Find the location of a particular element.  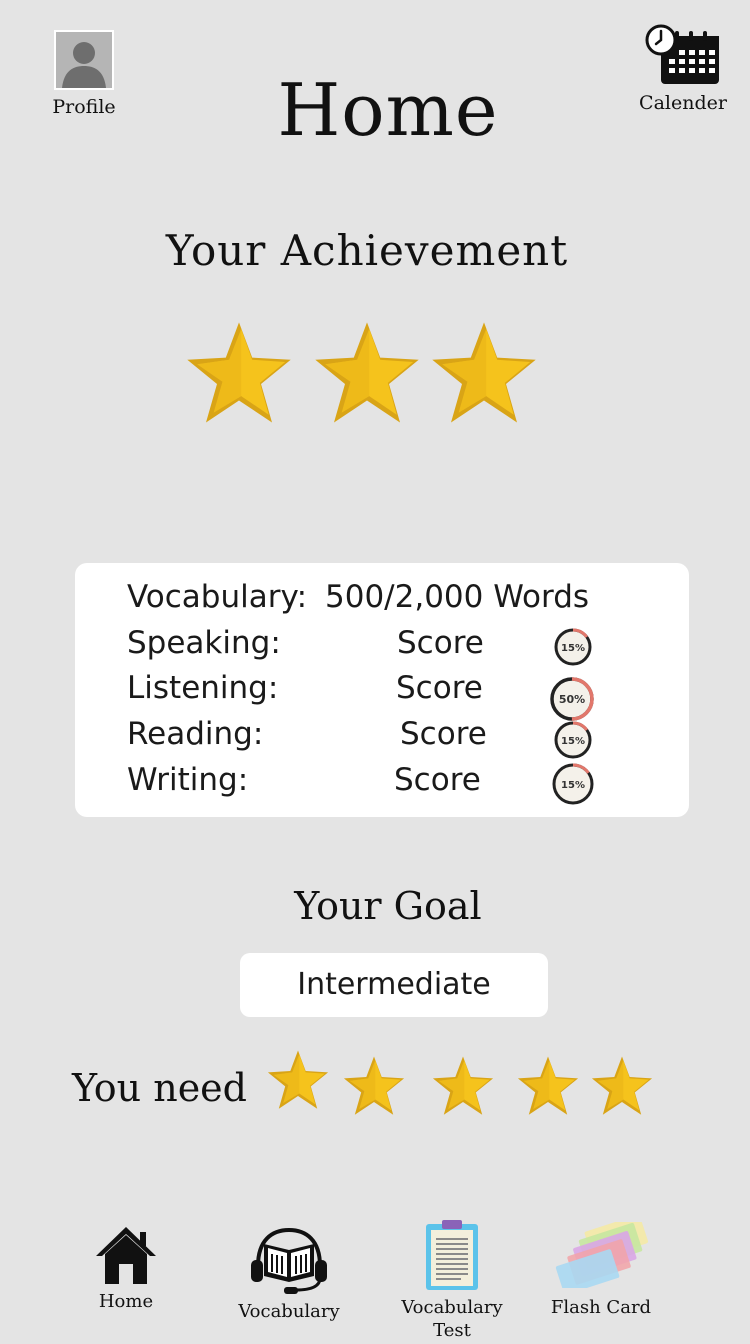

speaking-row: Speaking: Score 15% is located at coordinates (397, 647).